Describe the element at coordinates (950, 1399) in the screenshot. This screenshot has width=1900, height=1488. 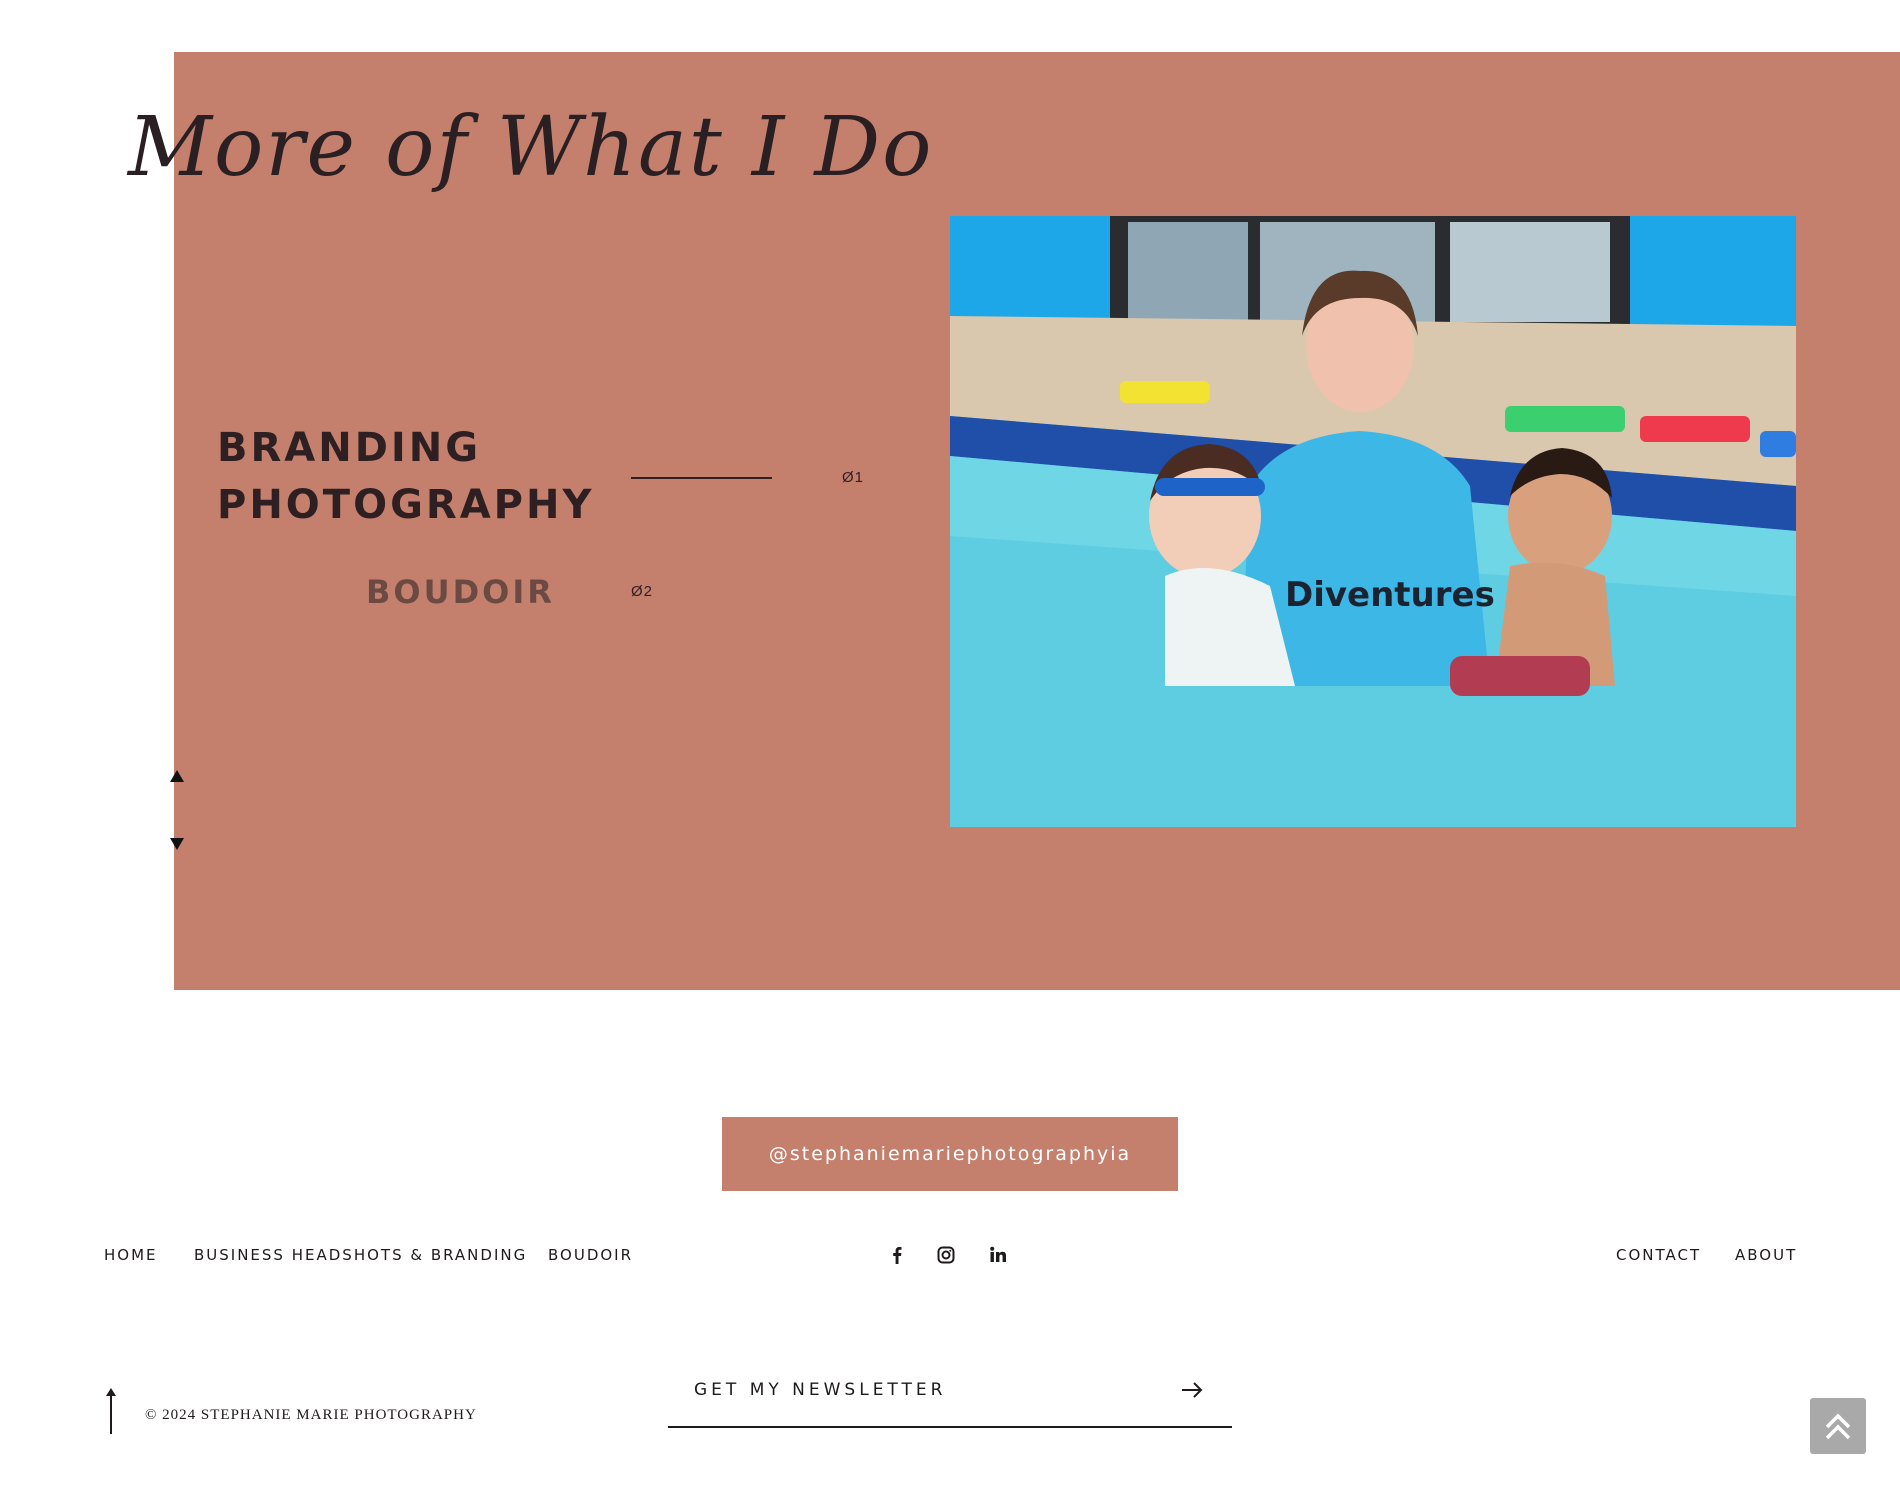
I see `newsletter-signup: GET MY NEWSLETTER` at that location.